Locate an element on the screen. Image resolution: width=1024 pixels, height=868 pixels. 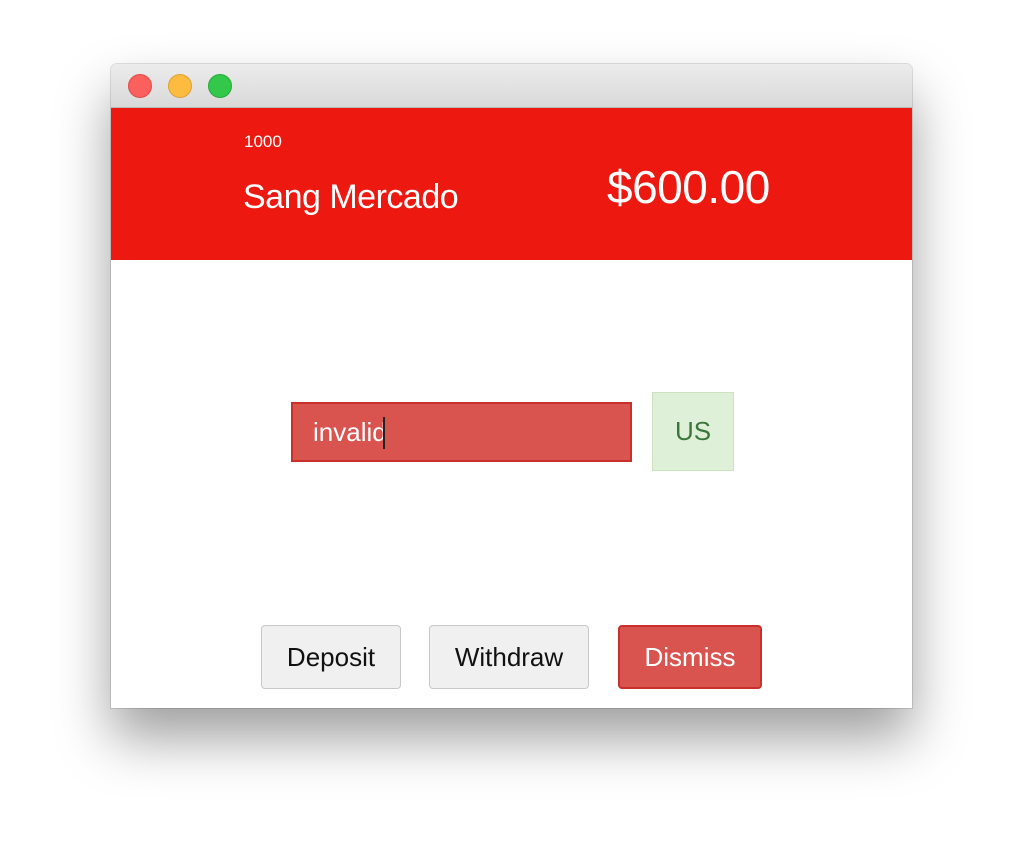
account-name: Sang Mercado is located at coordinates (351, 197).